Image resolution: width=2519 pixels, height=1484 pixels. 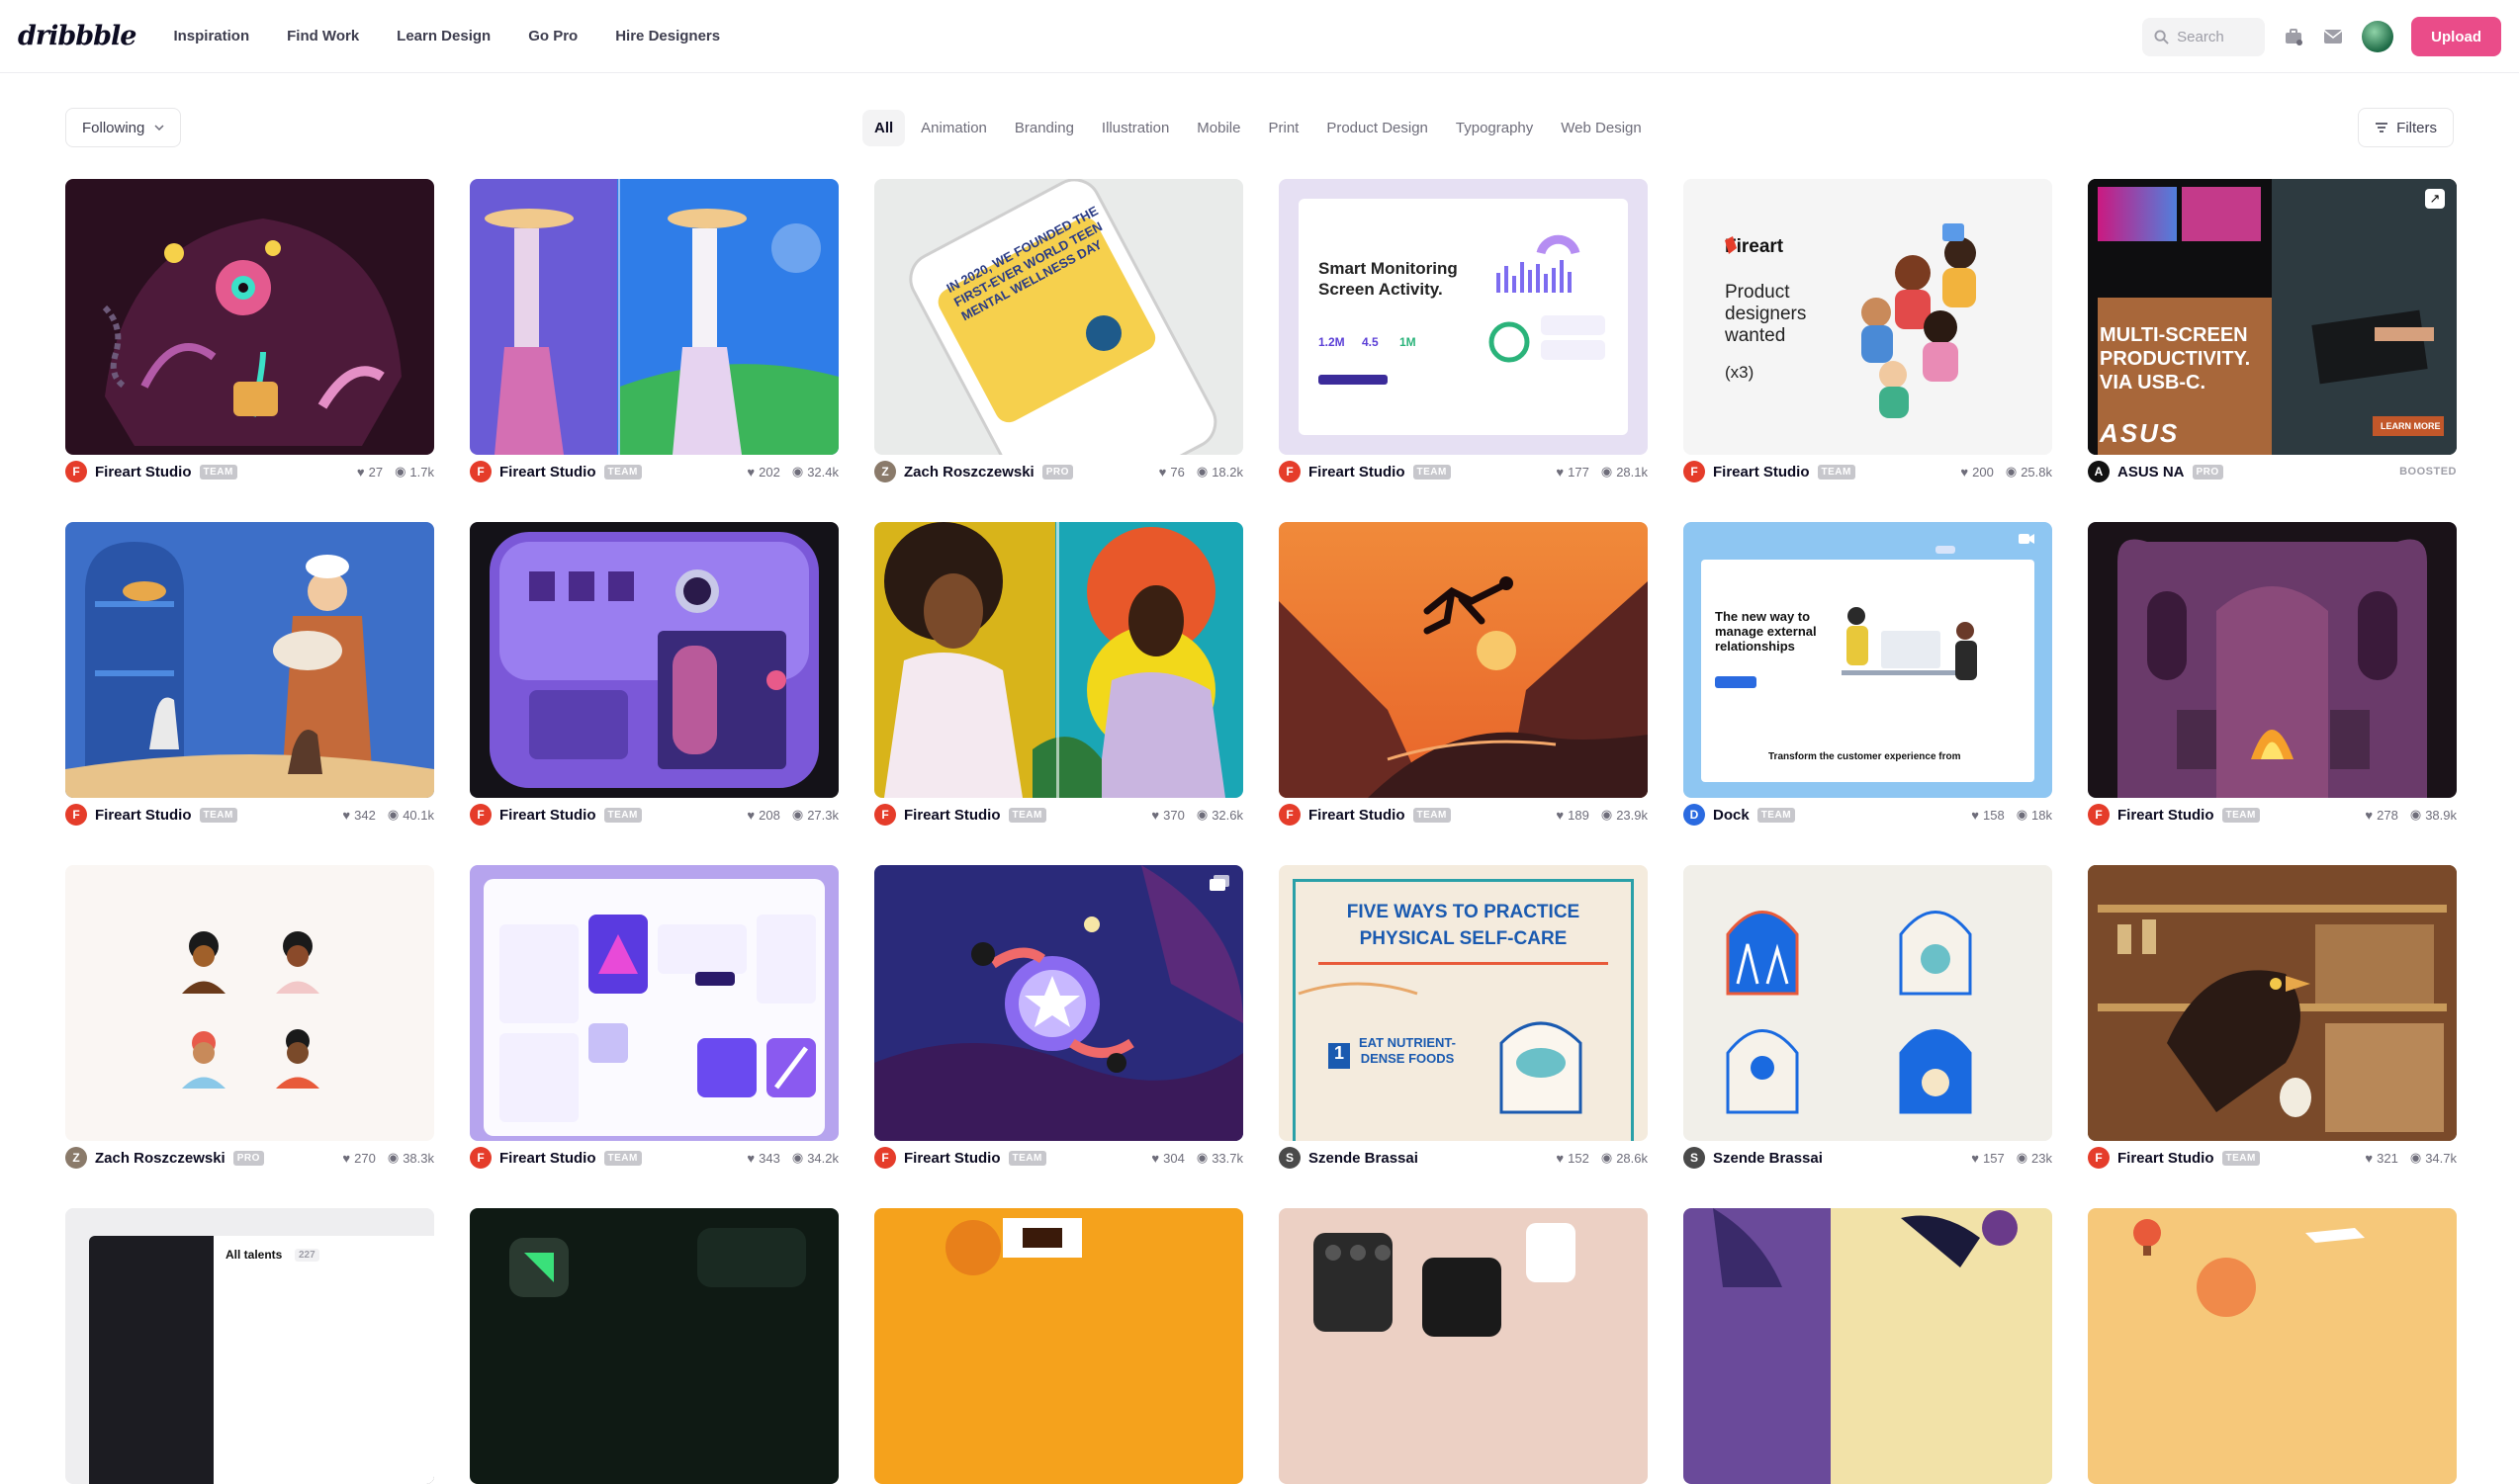 I want to click on shot-card, so click(x=1058, y=1346).